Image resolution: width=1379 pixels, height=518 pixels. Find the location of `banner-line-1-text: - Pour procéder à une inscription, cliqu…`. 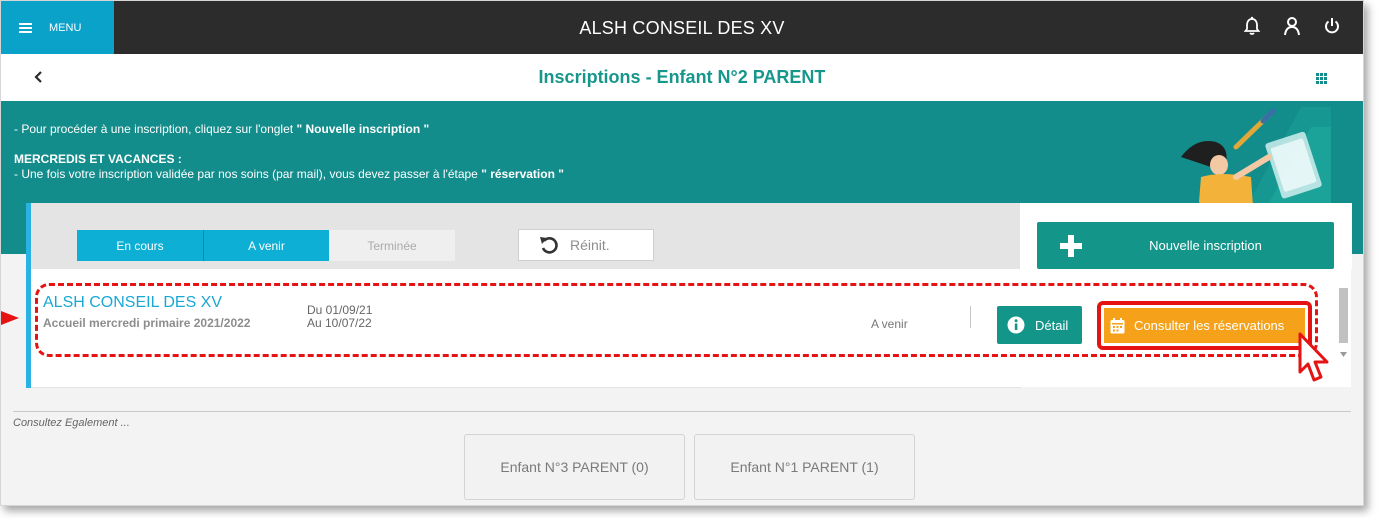

banner-line-1-text: - Pour procéder à une inscription, cliqu… is located at coordinates (155, 129).